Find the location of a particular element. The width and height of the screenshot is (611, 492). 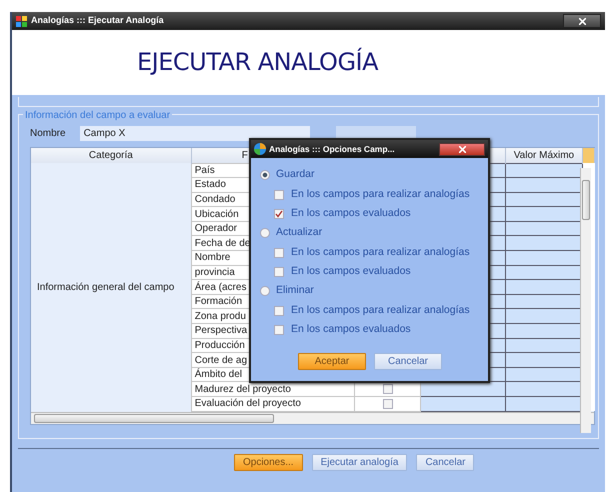

horizontal-scrollbar is located at coordinates (312, 418).